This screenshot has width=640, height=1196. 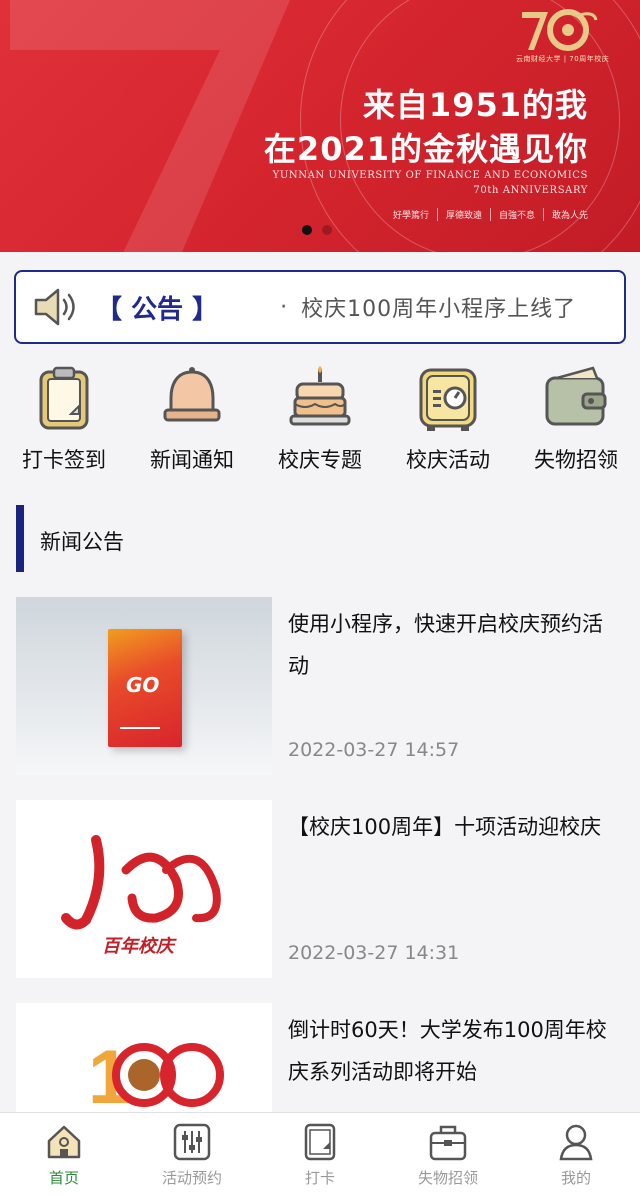 What do you see at coordinates (140, 728) in the screenshot?
I see `arrow-graphic` at bounding box center [140, 728].